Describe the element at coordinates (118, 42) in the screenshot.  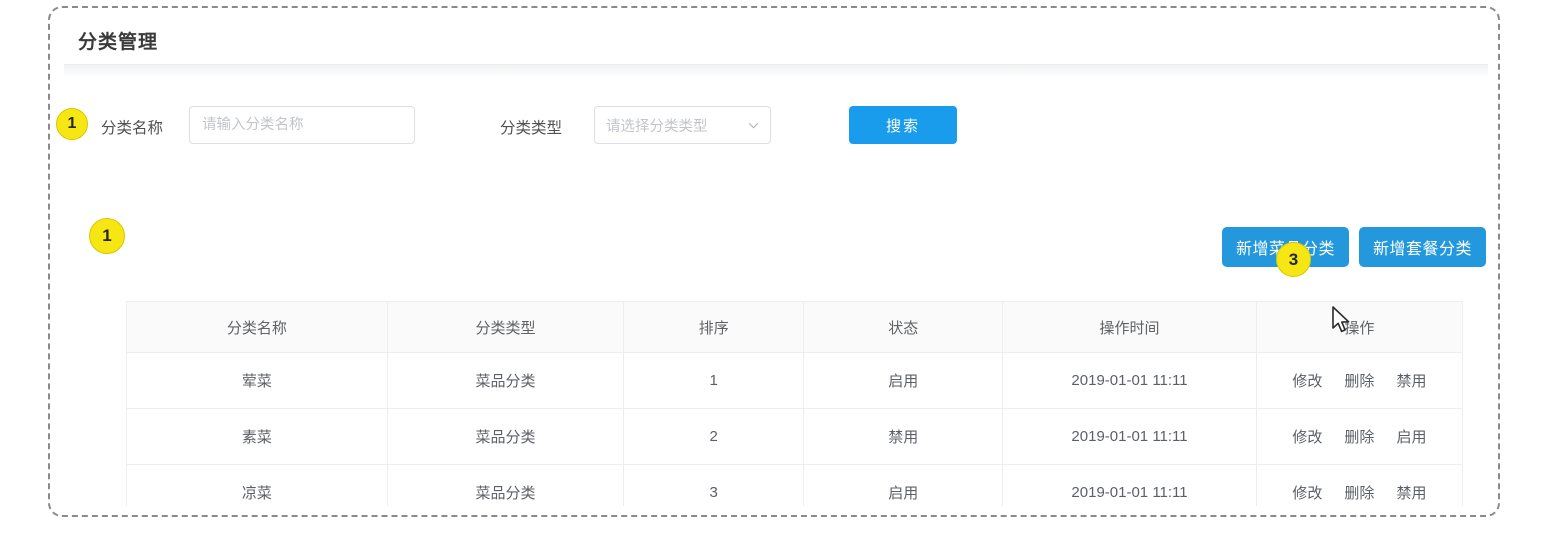
I see `page-title: 分类管理` at that location.